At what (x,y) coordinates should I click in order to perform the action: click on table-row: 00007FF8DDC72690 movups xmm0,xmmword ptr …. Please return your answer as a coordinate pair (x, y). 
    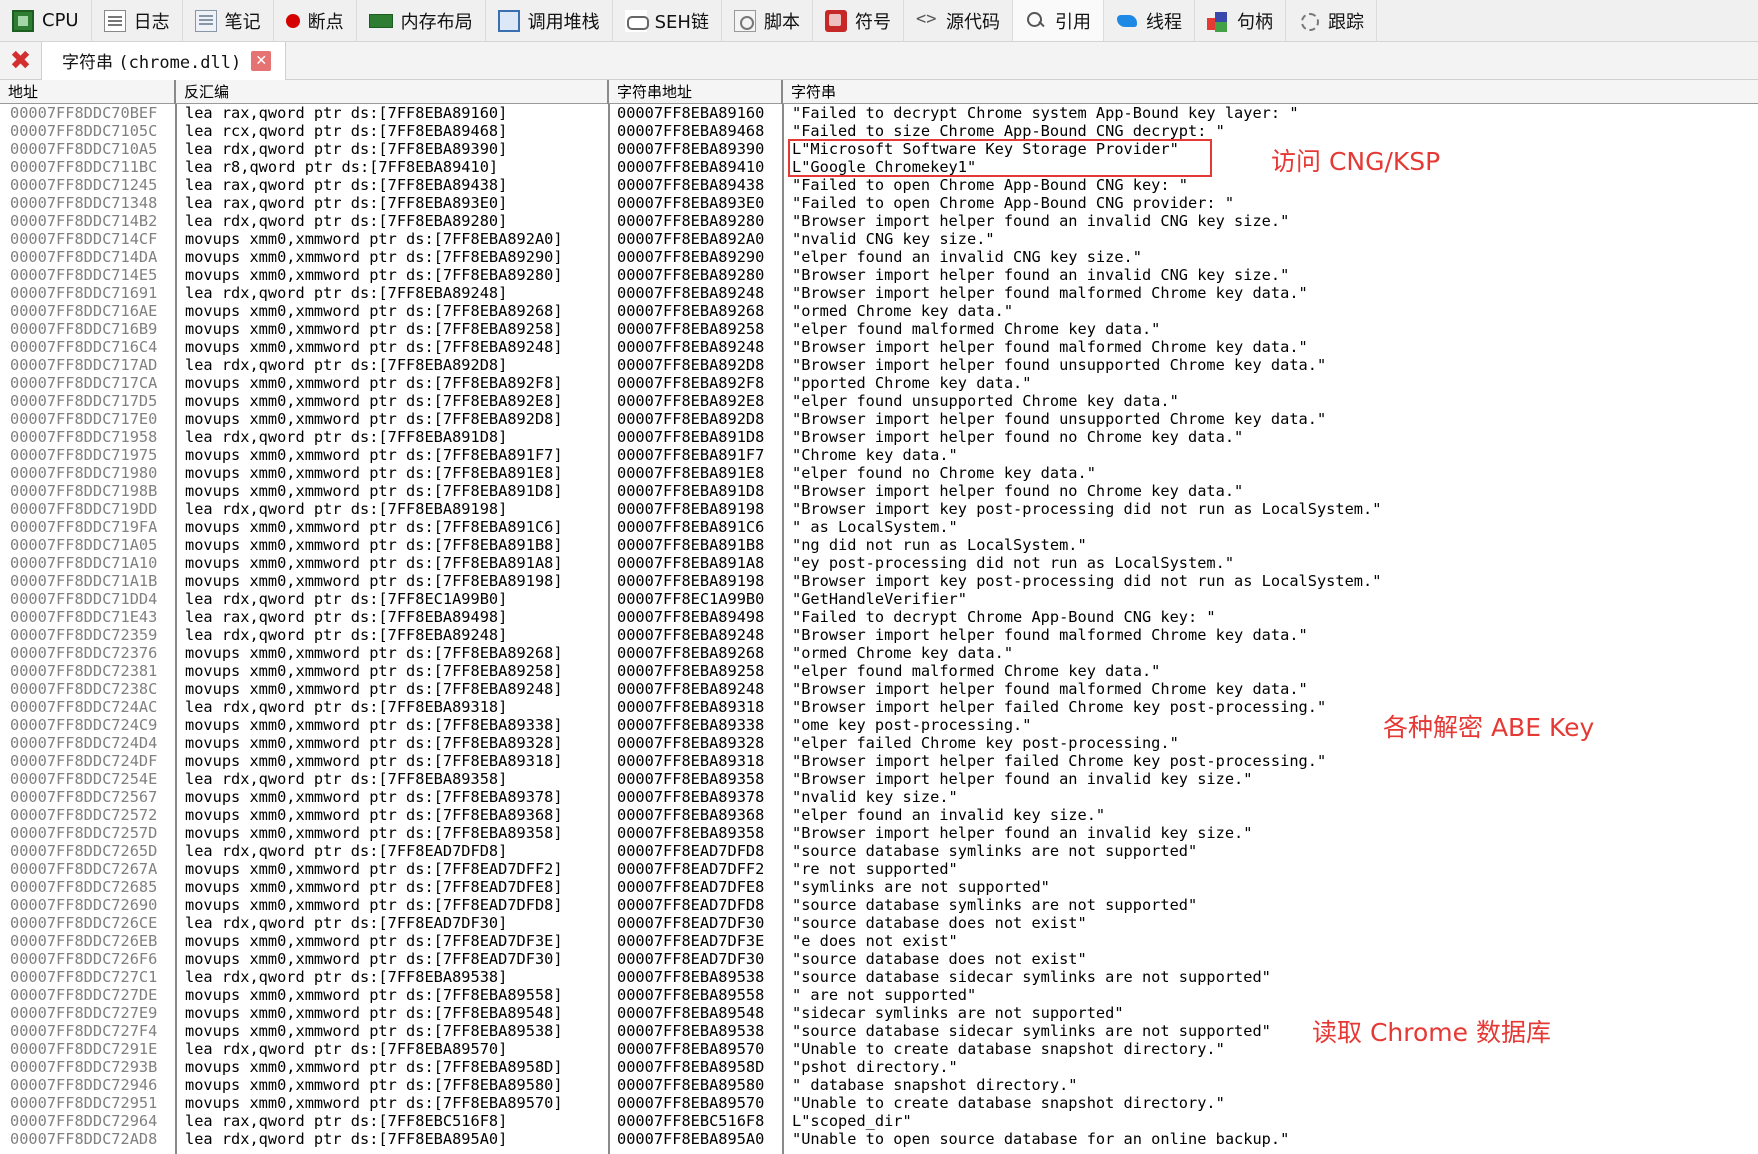
    Looking at the image, I should click on (879, 905).